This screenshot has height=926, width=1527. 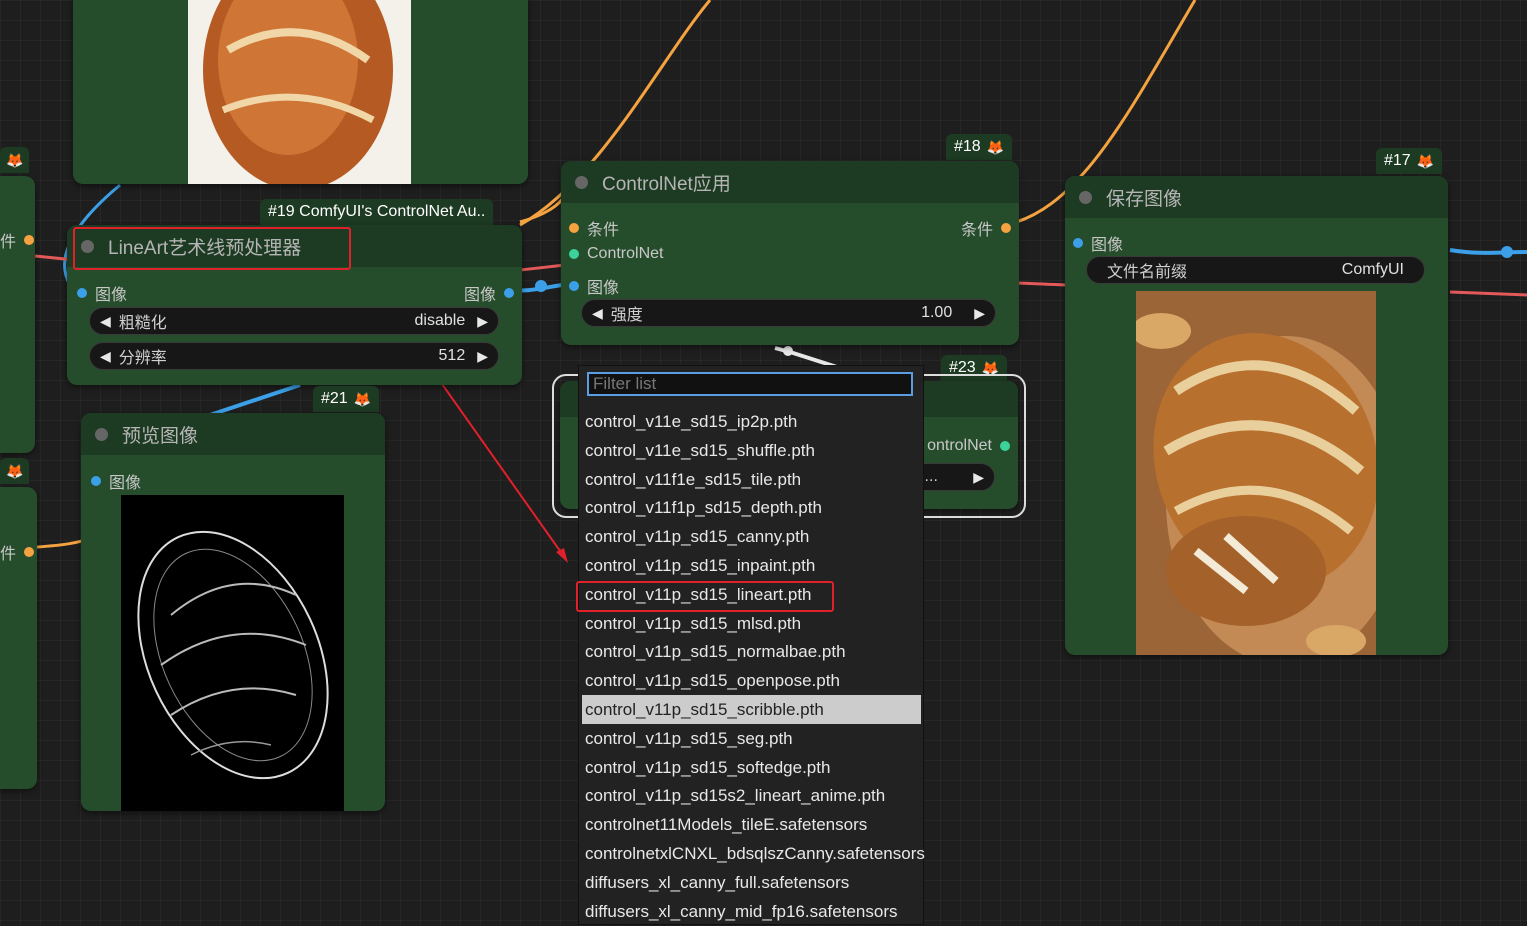 I want to click on dropdown-option: control_v11p_sd15_normalbae.pth, so click(x=751, y=651).